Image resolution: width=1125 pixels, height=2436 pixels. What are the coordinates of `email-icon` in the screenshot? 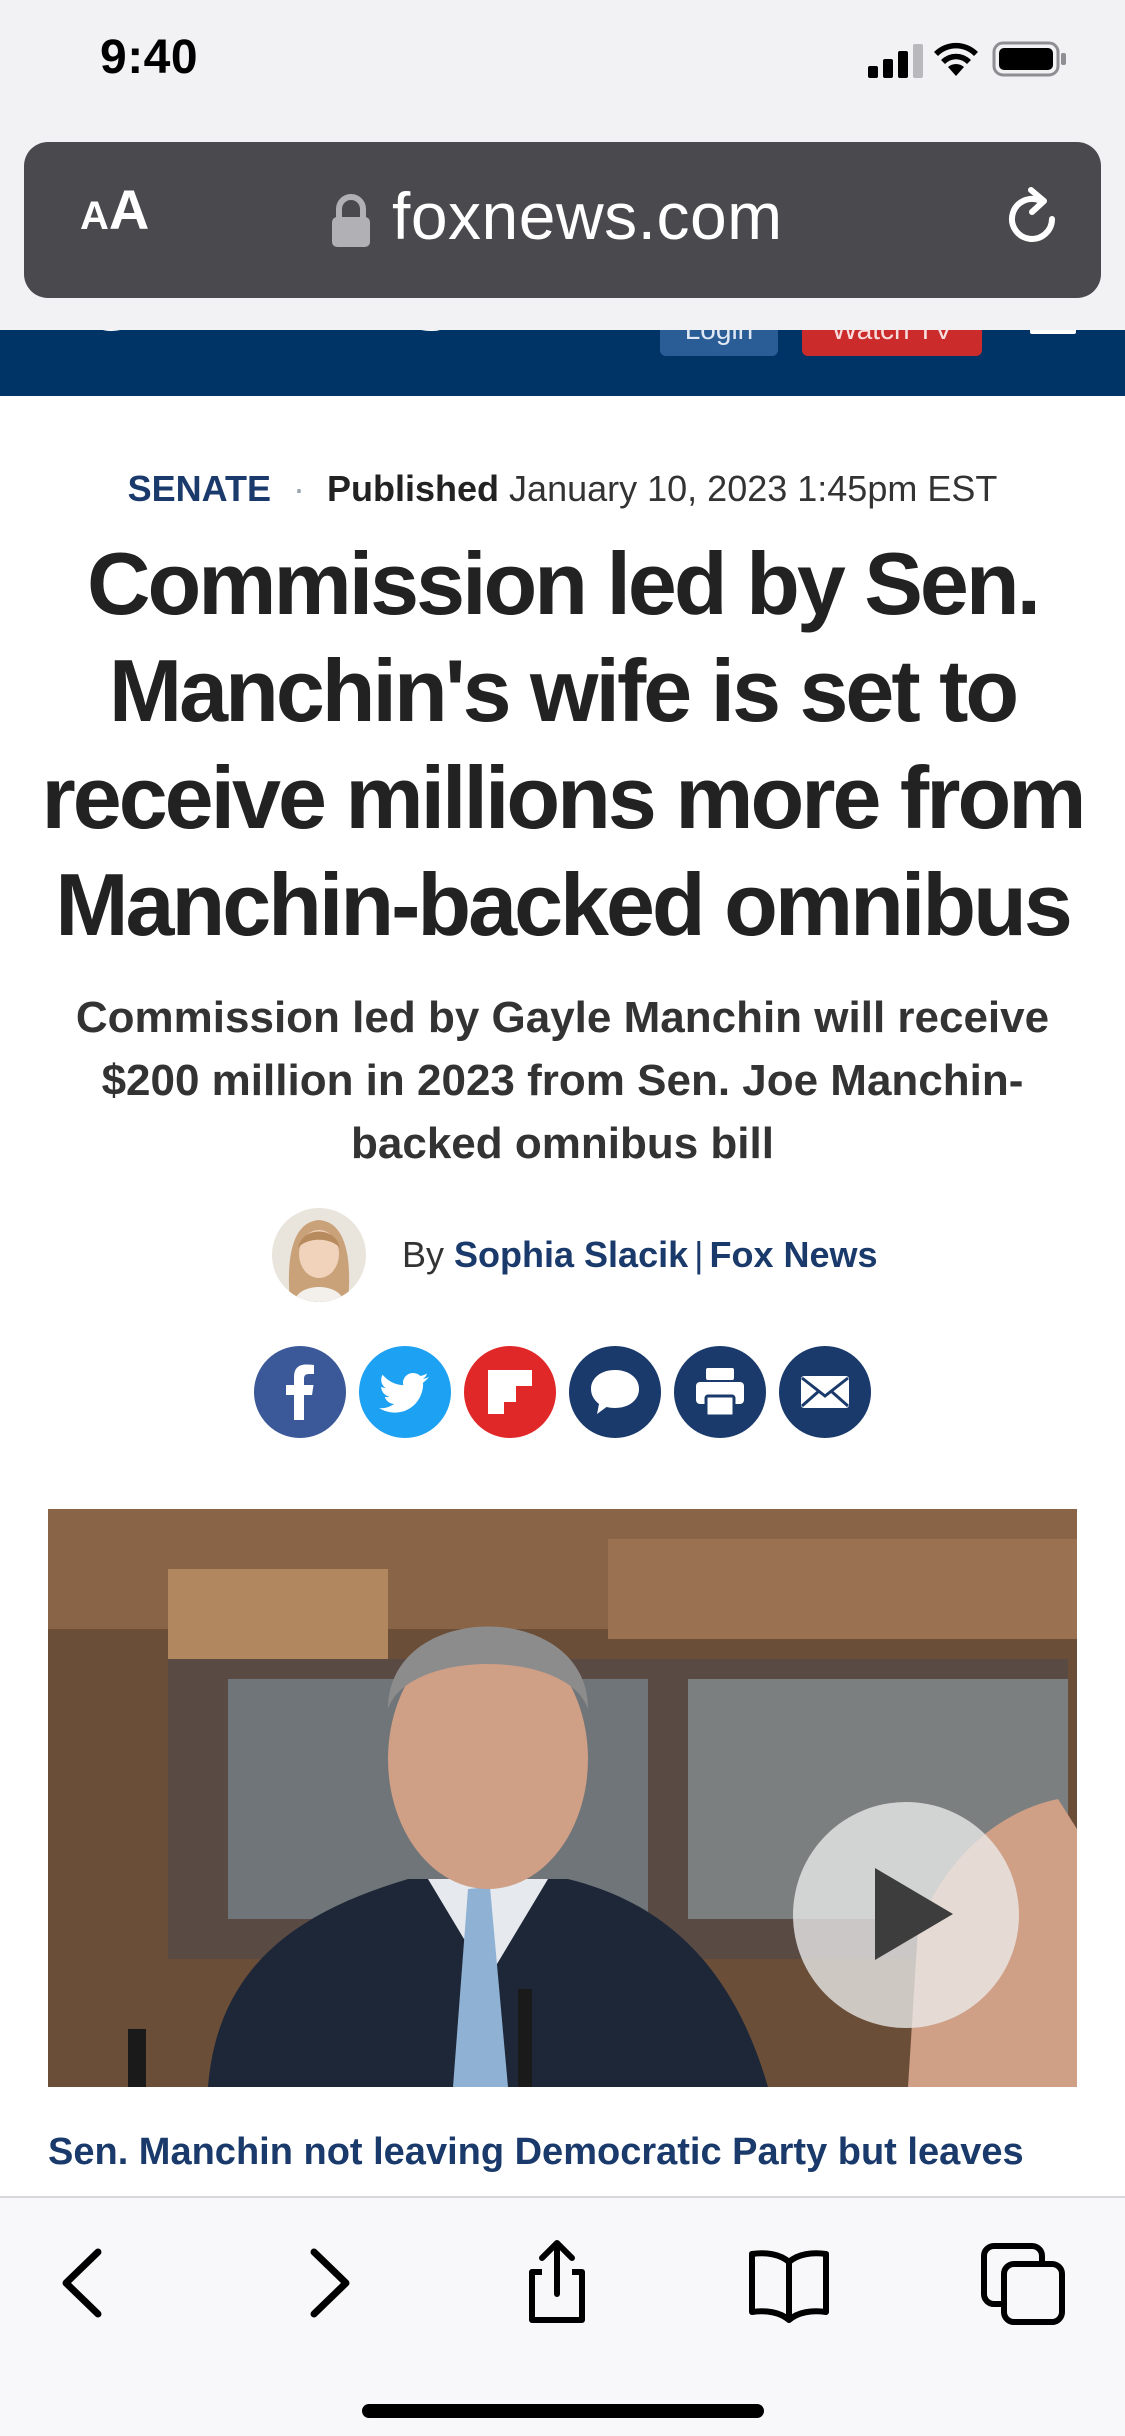 It's located at (825, 1392).